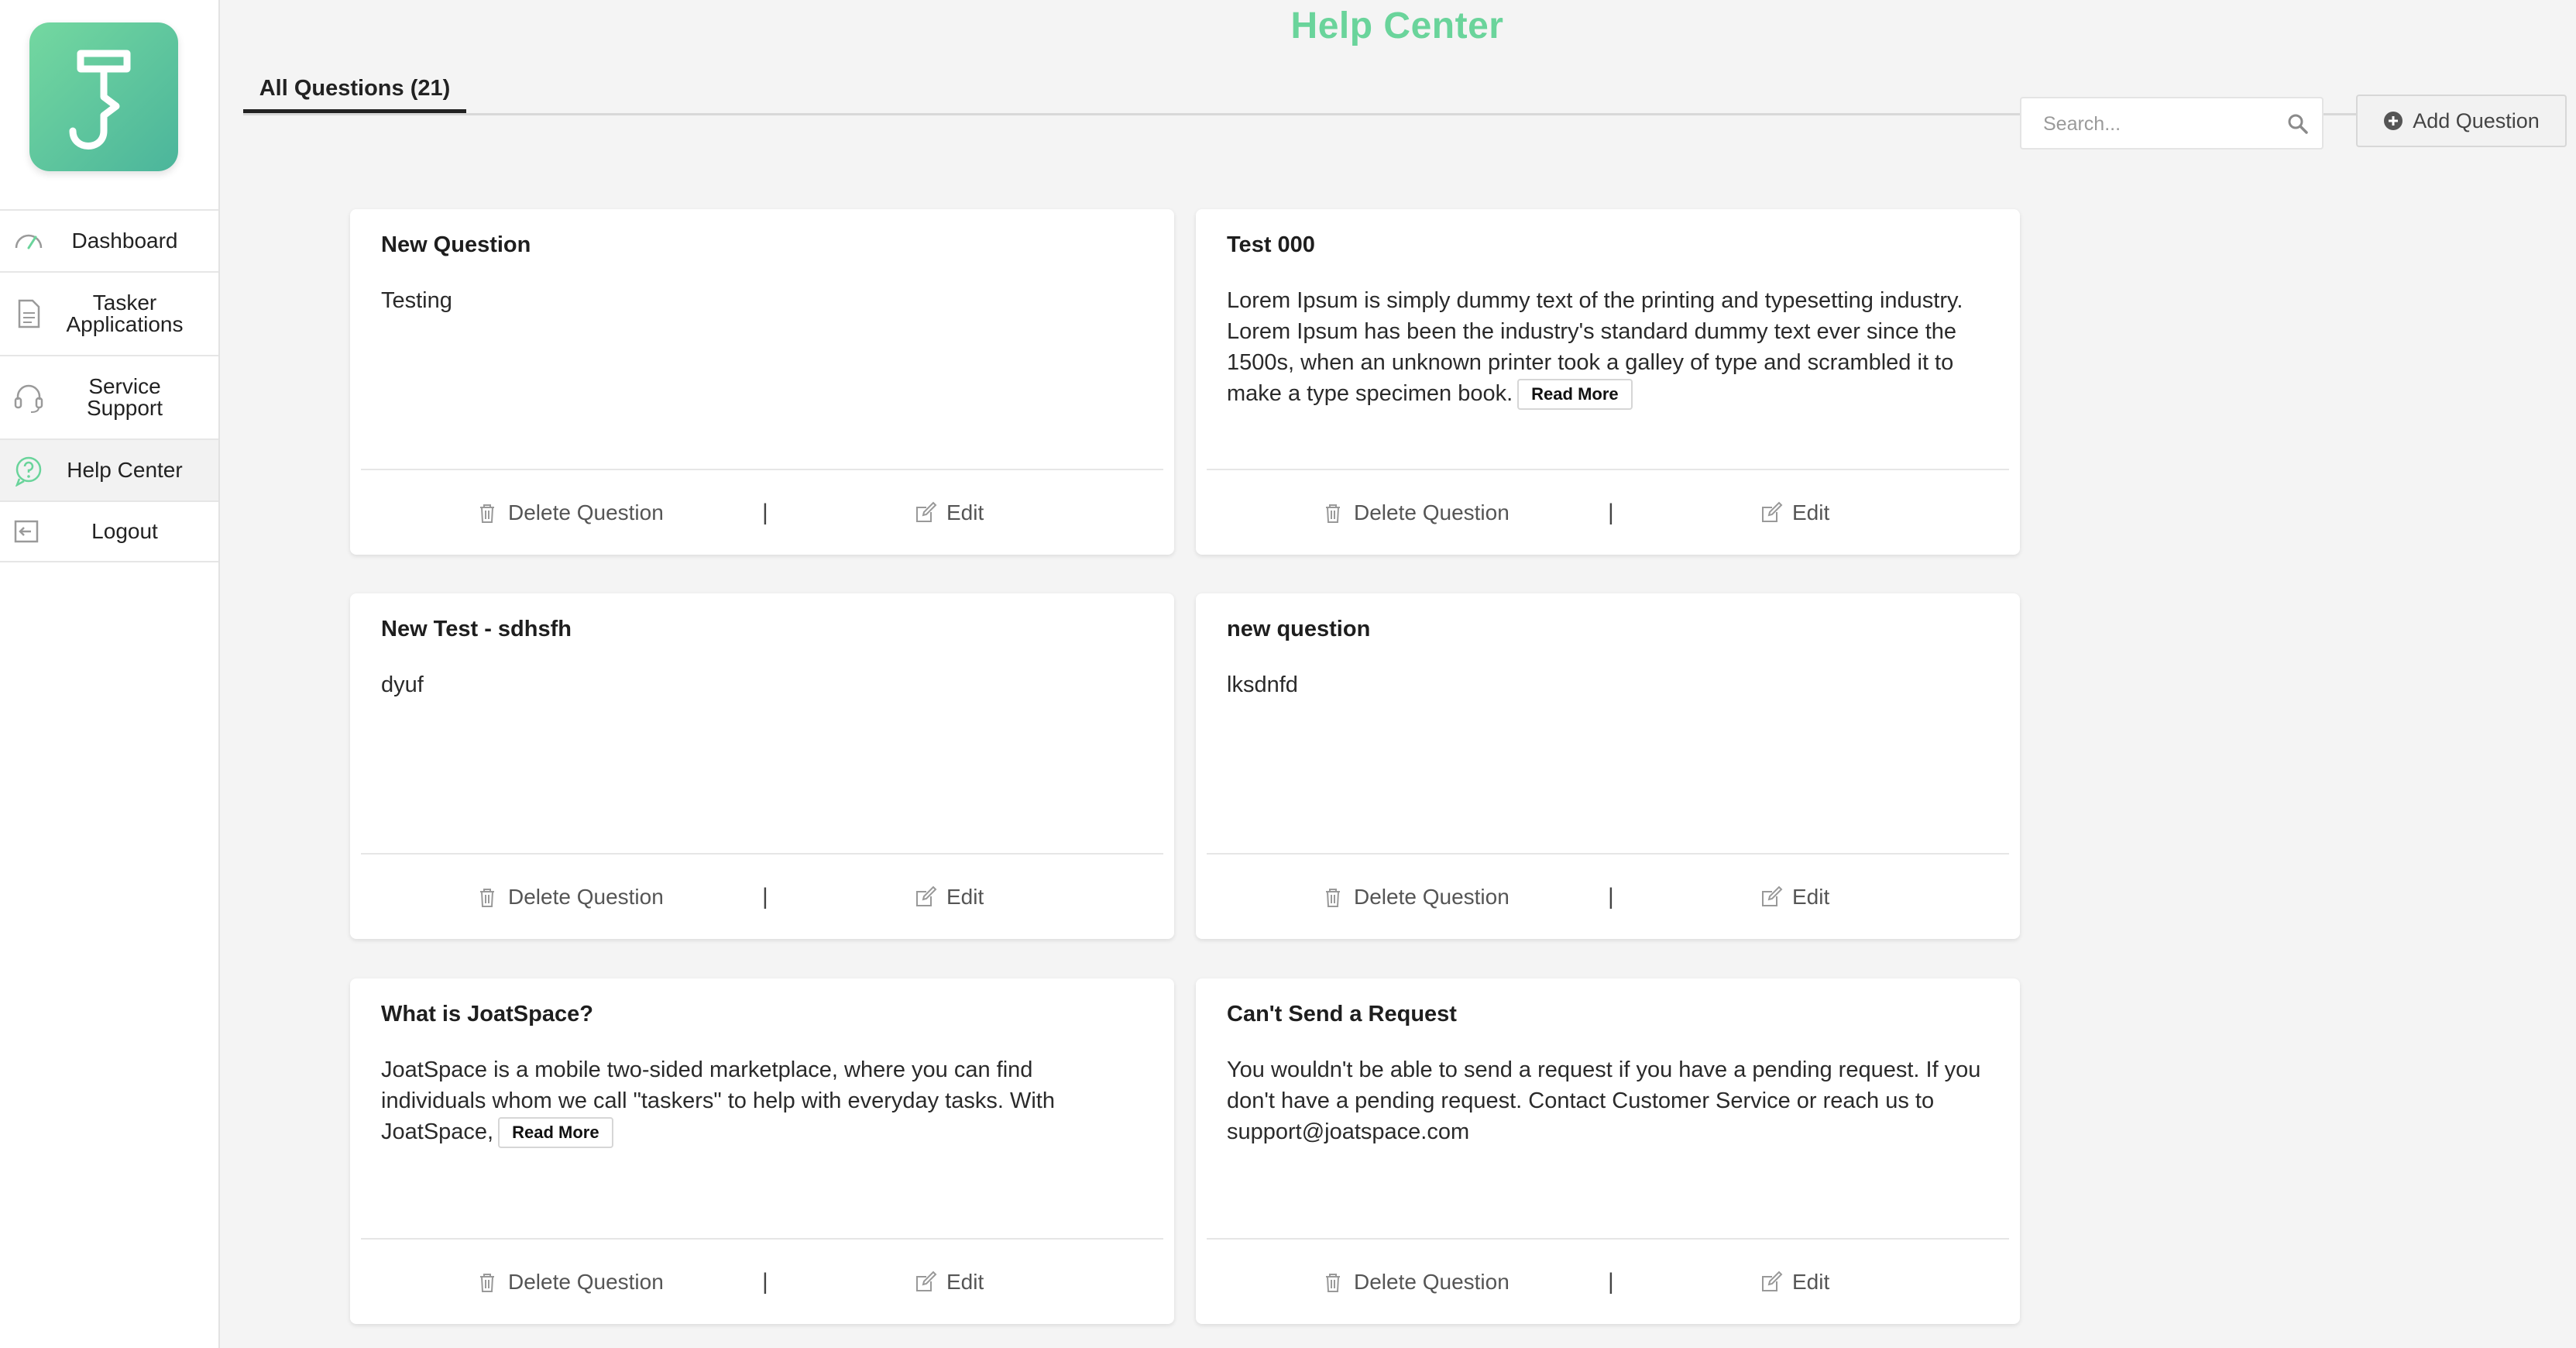 The image size is (2576, 1348). Describe the element at coordinates (1299, 629) in the screenshot. I see `question-title: new question` at that location.